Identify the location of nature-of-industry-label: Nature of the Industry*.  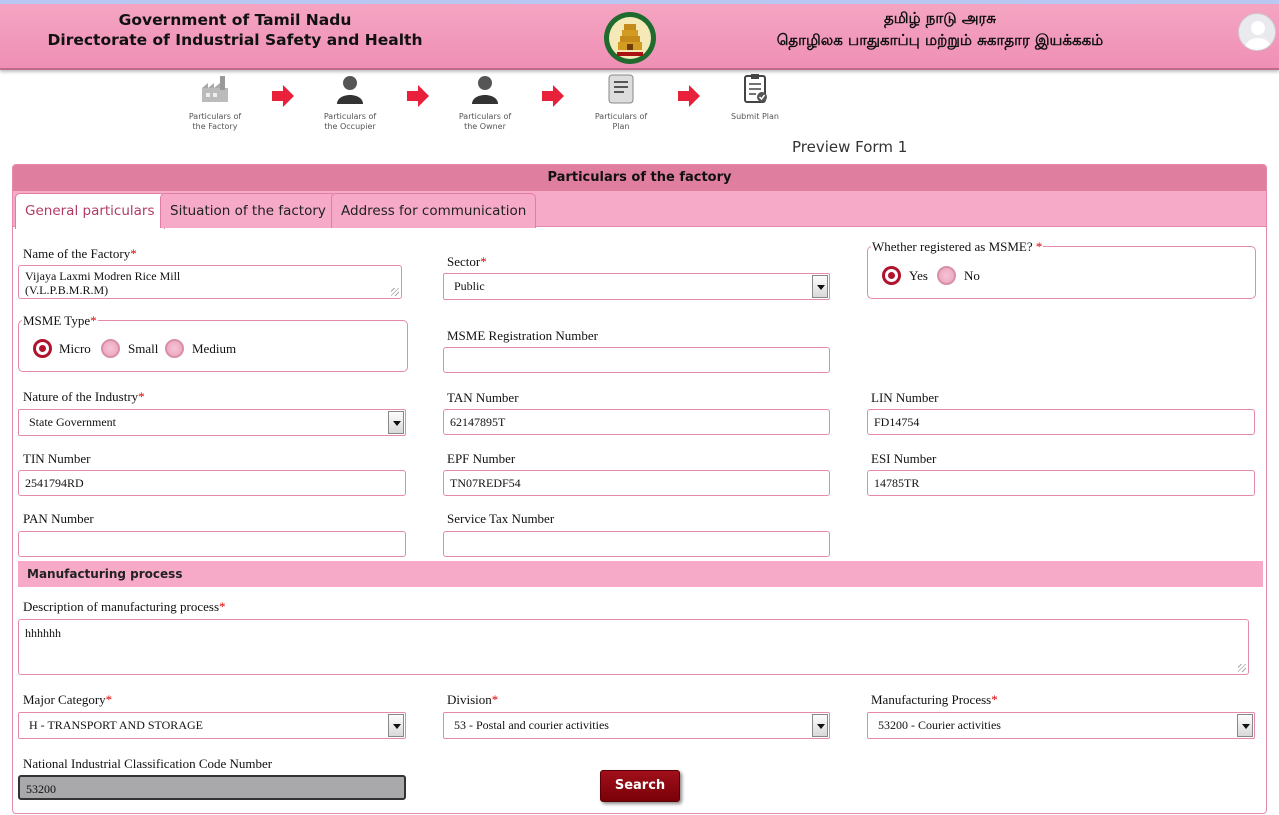
(84, 396).